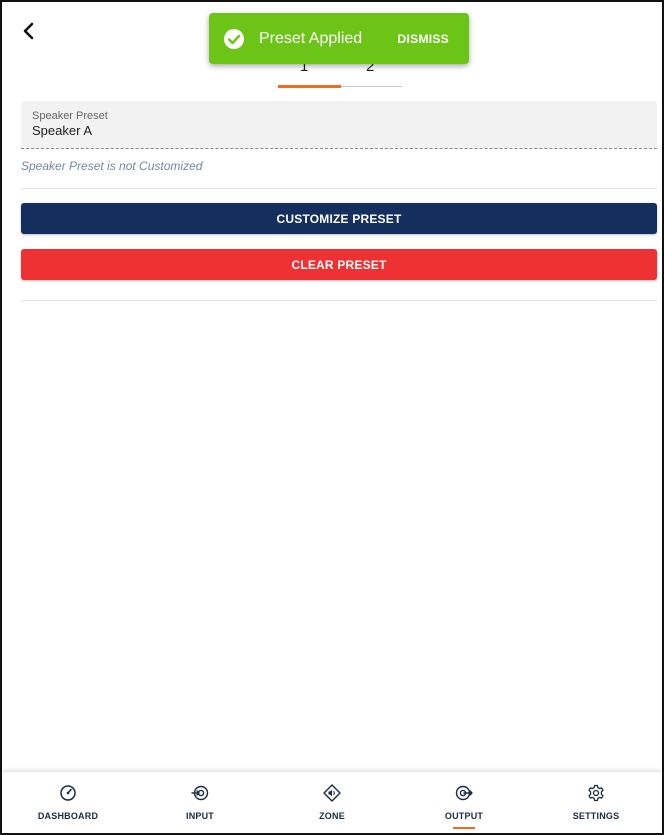  I want to click on check-circle-icon, so click(234, 38).